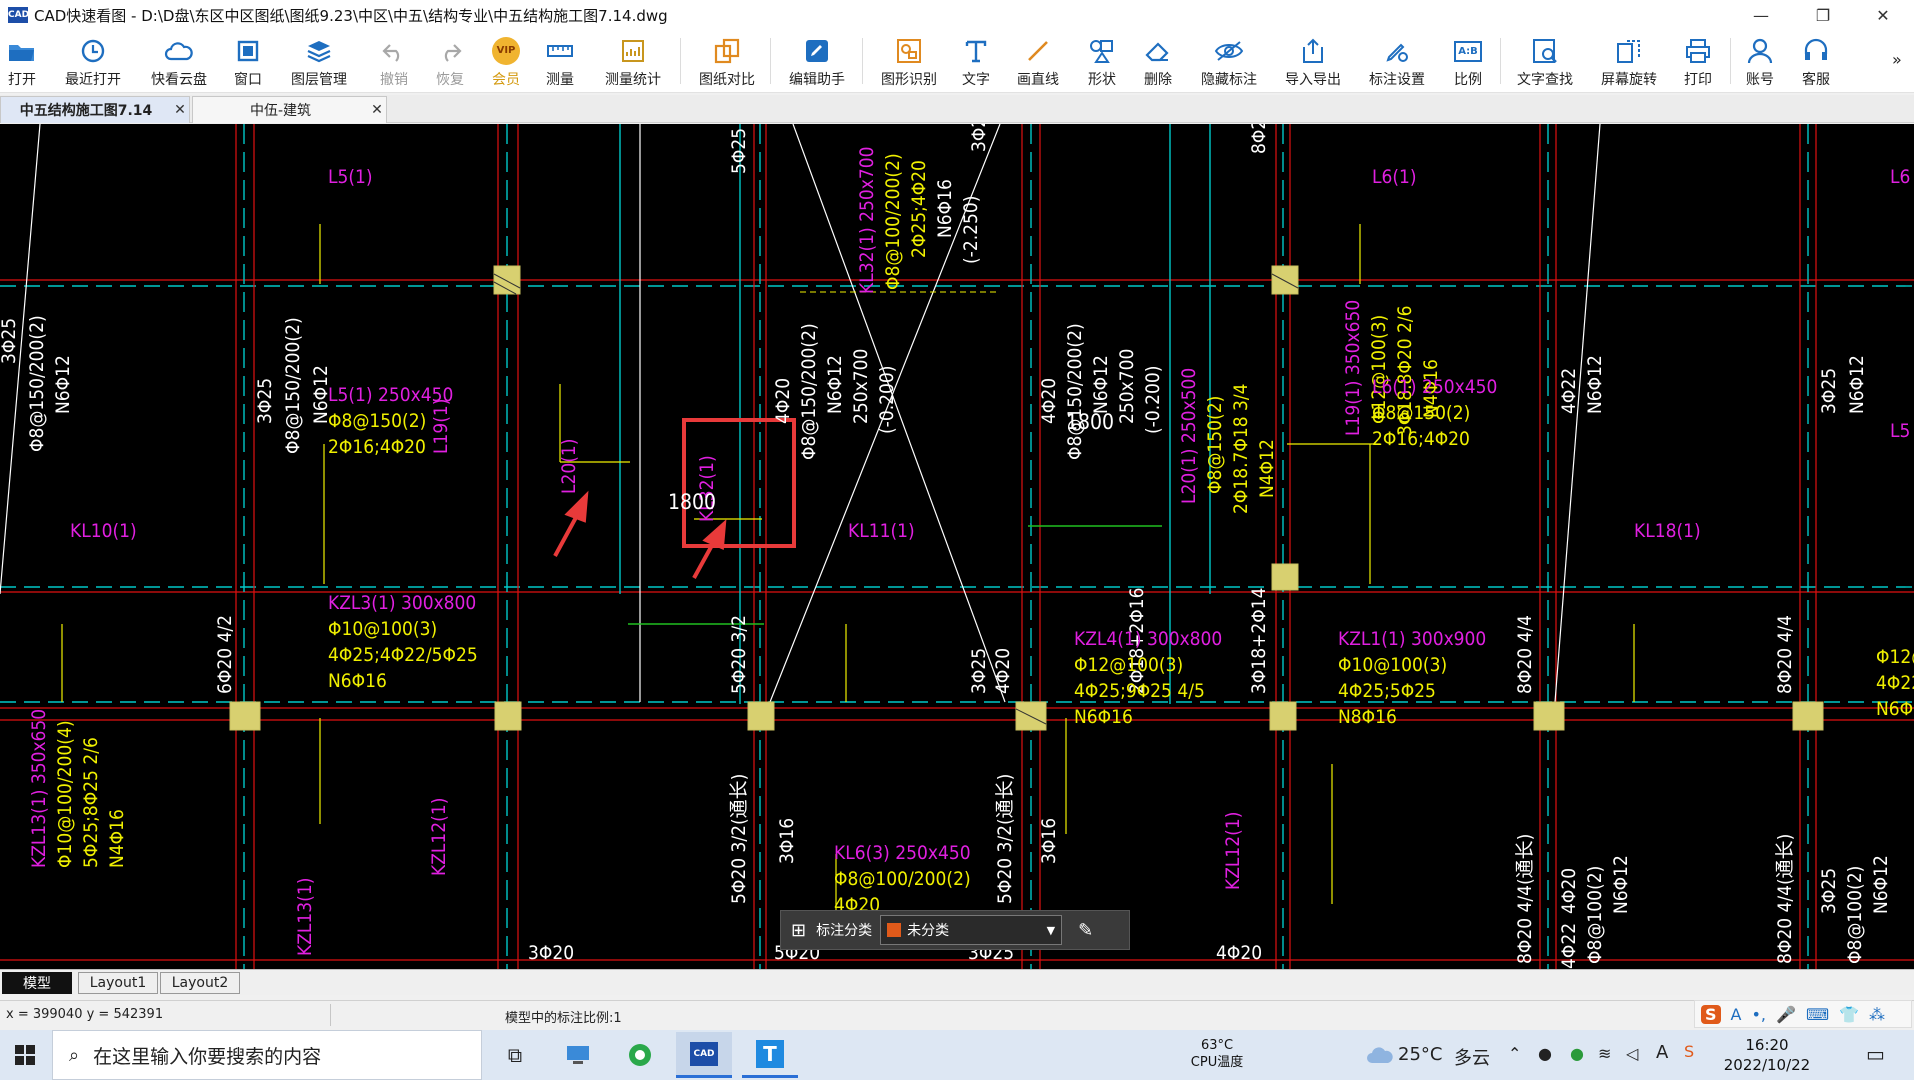  Describe the element at coordinates (560, 61) in the screenshot. I see `measure-button: 测量` at that location.